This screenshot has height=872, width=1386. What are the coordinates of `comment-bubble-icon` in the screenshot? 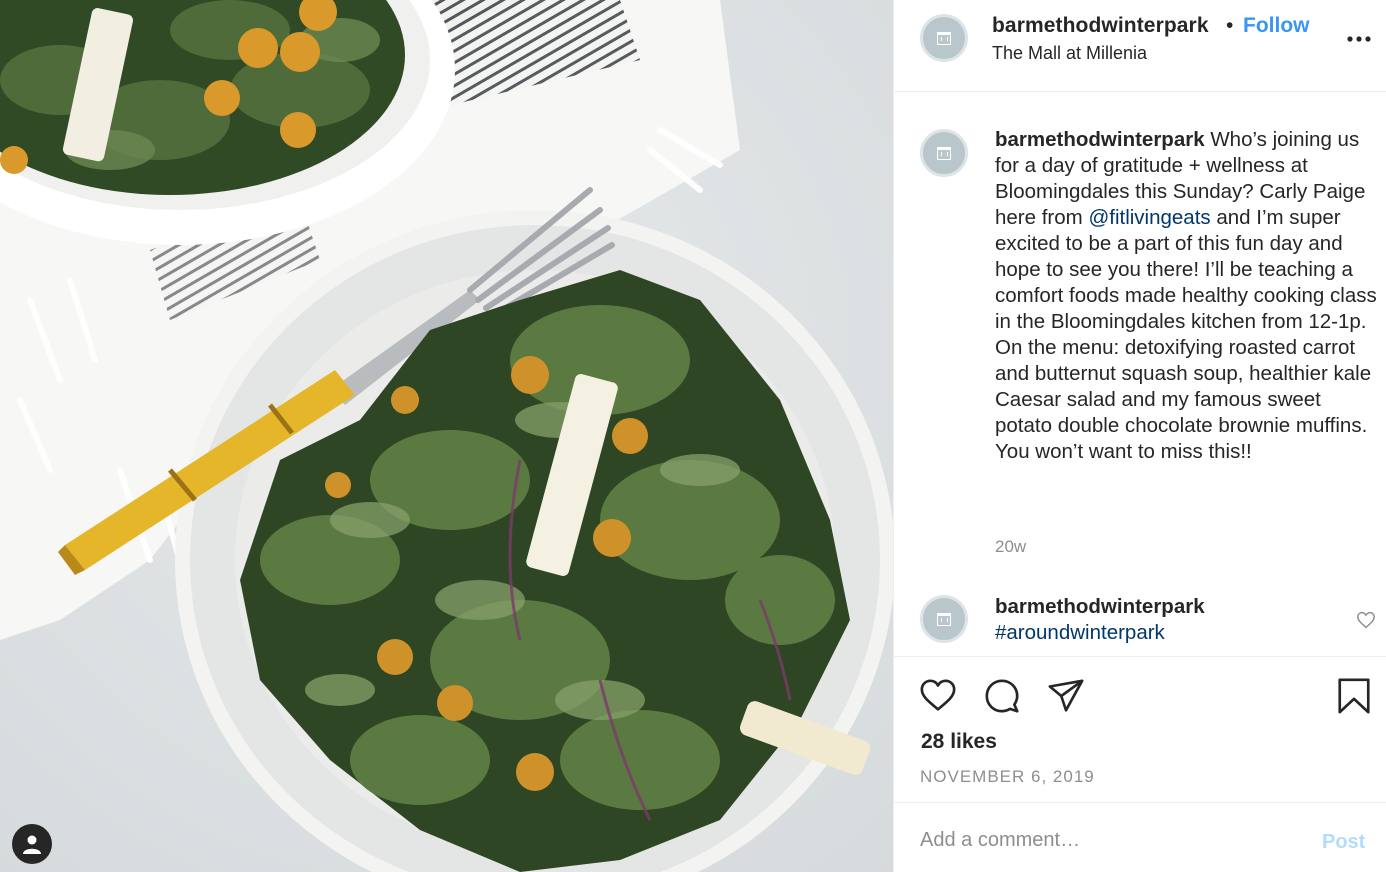 It's located at (1002, 696).